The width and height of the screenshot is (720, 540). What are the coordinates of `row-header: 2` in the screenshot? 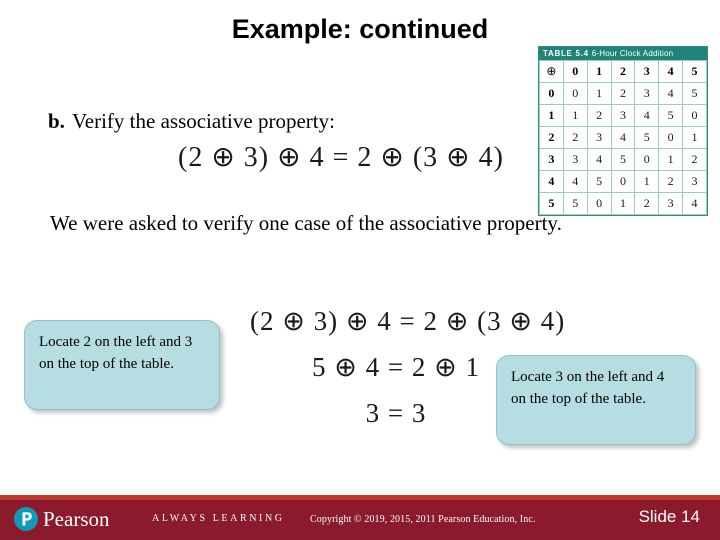 It's located at (551, 137).